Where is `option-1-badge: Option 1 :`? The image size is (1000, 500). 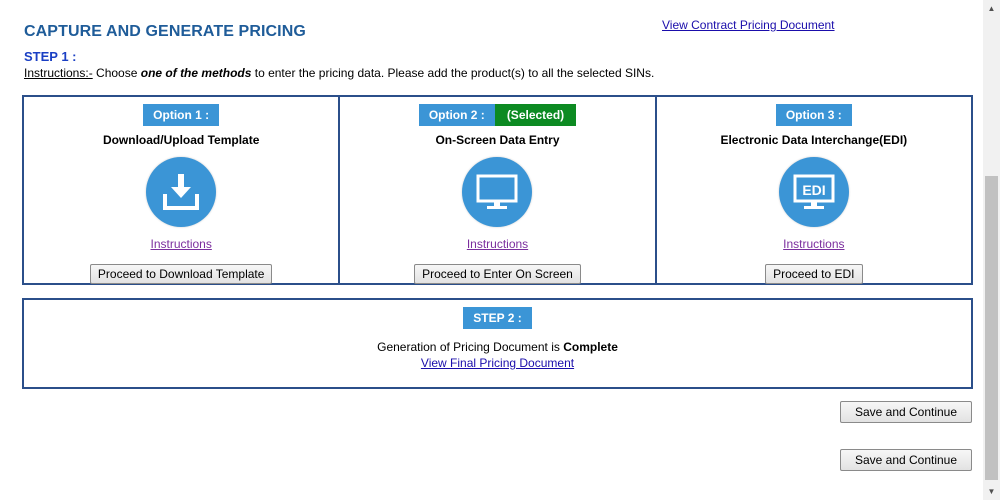
option-1-badge: Option 1 : is located at coordinates (181, 115).